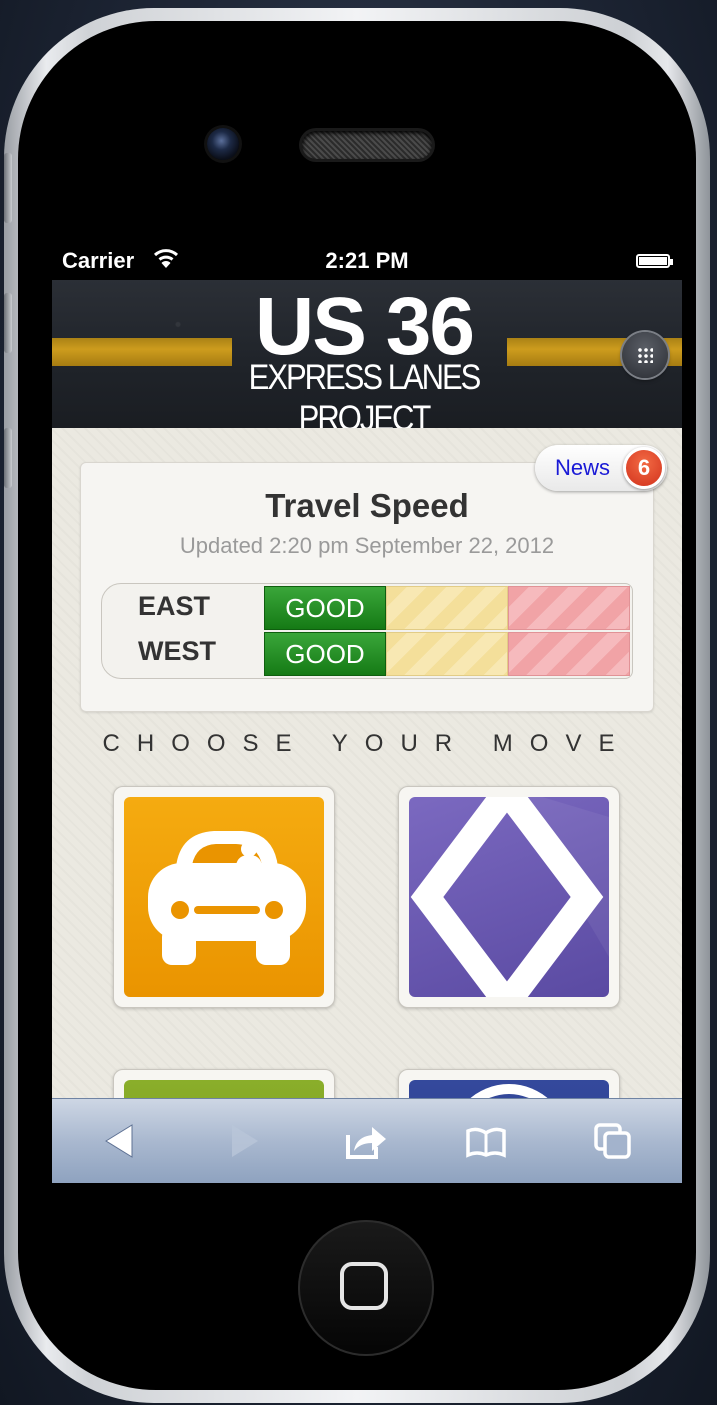 The width and height of the screenshot is (717, 1405). I want to click on volume-down-button, so click(8, 458).